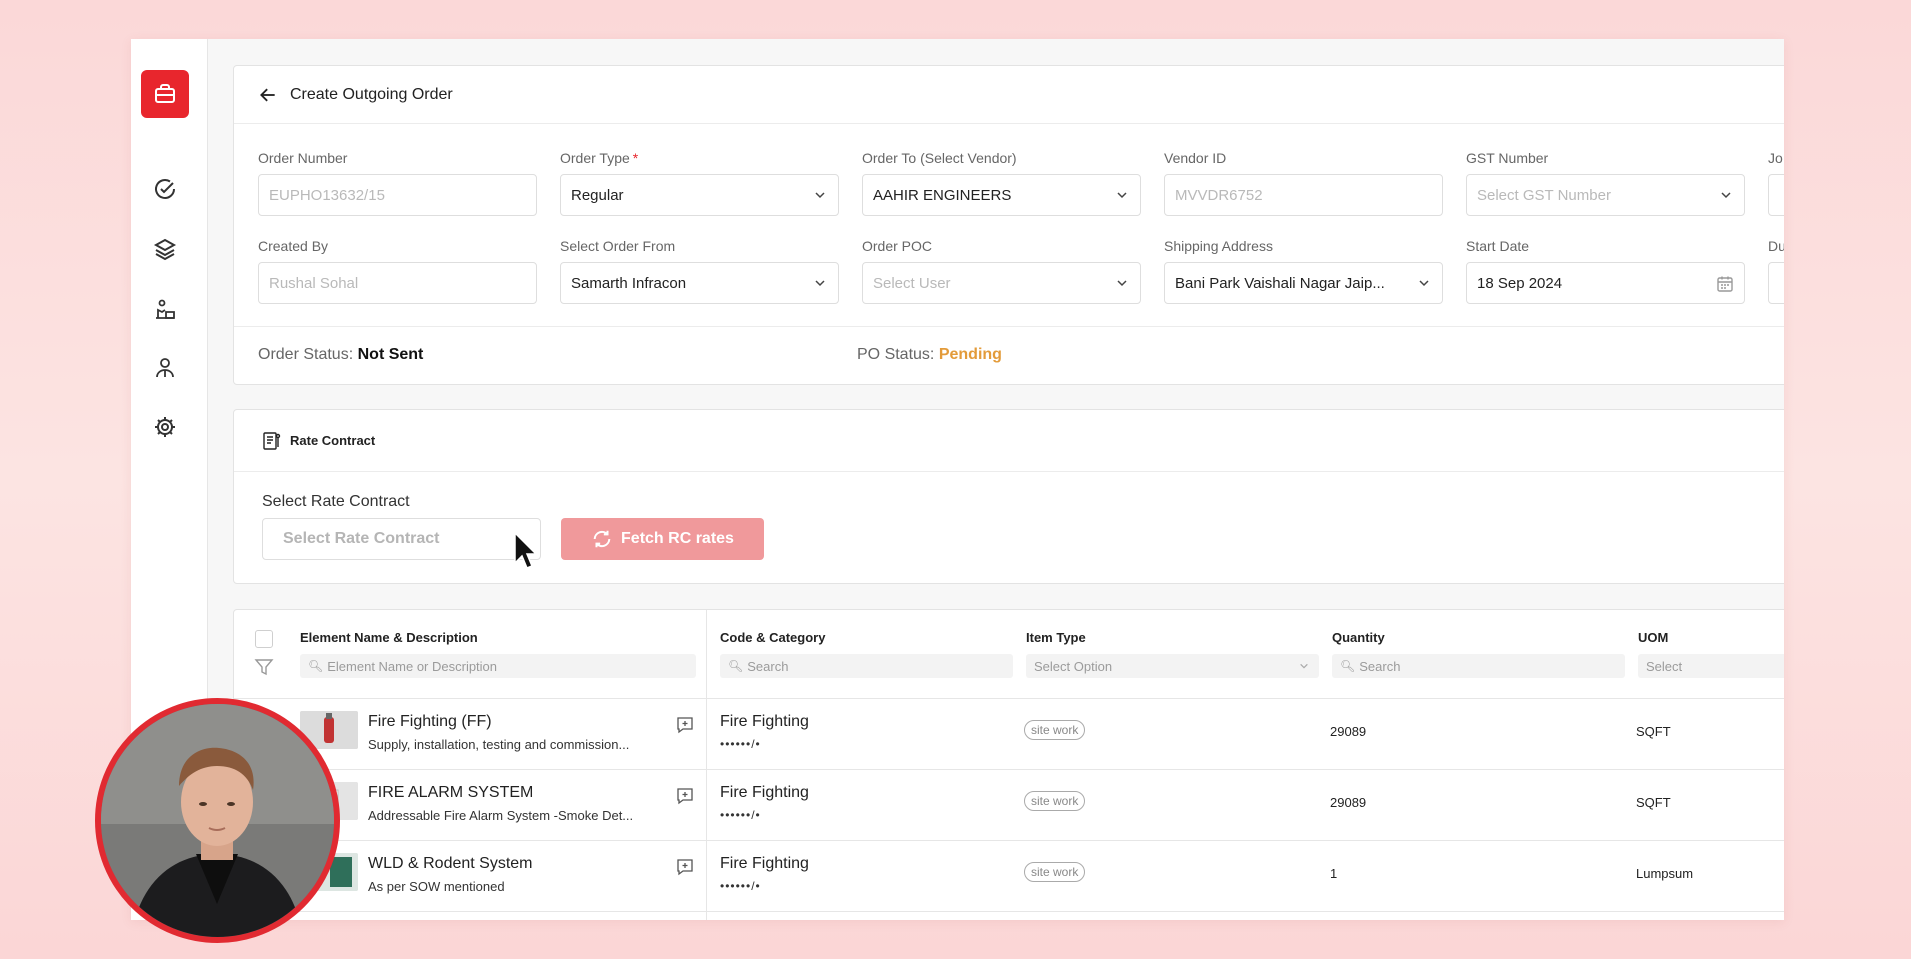 The image size is (1911, 959). Describe the element at coordinates (897, 246) in the screenshot. I see `order-poc-label: Order POC` at that location.